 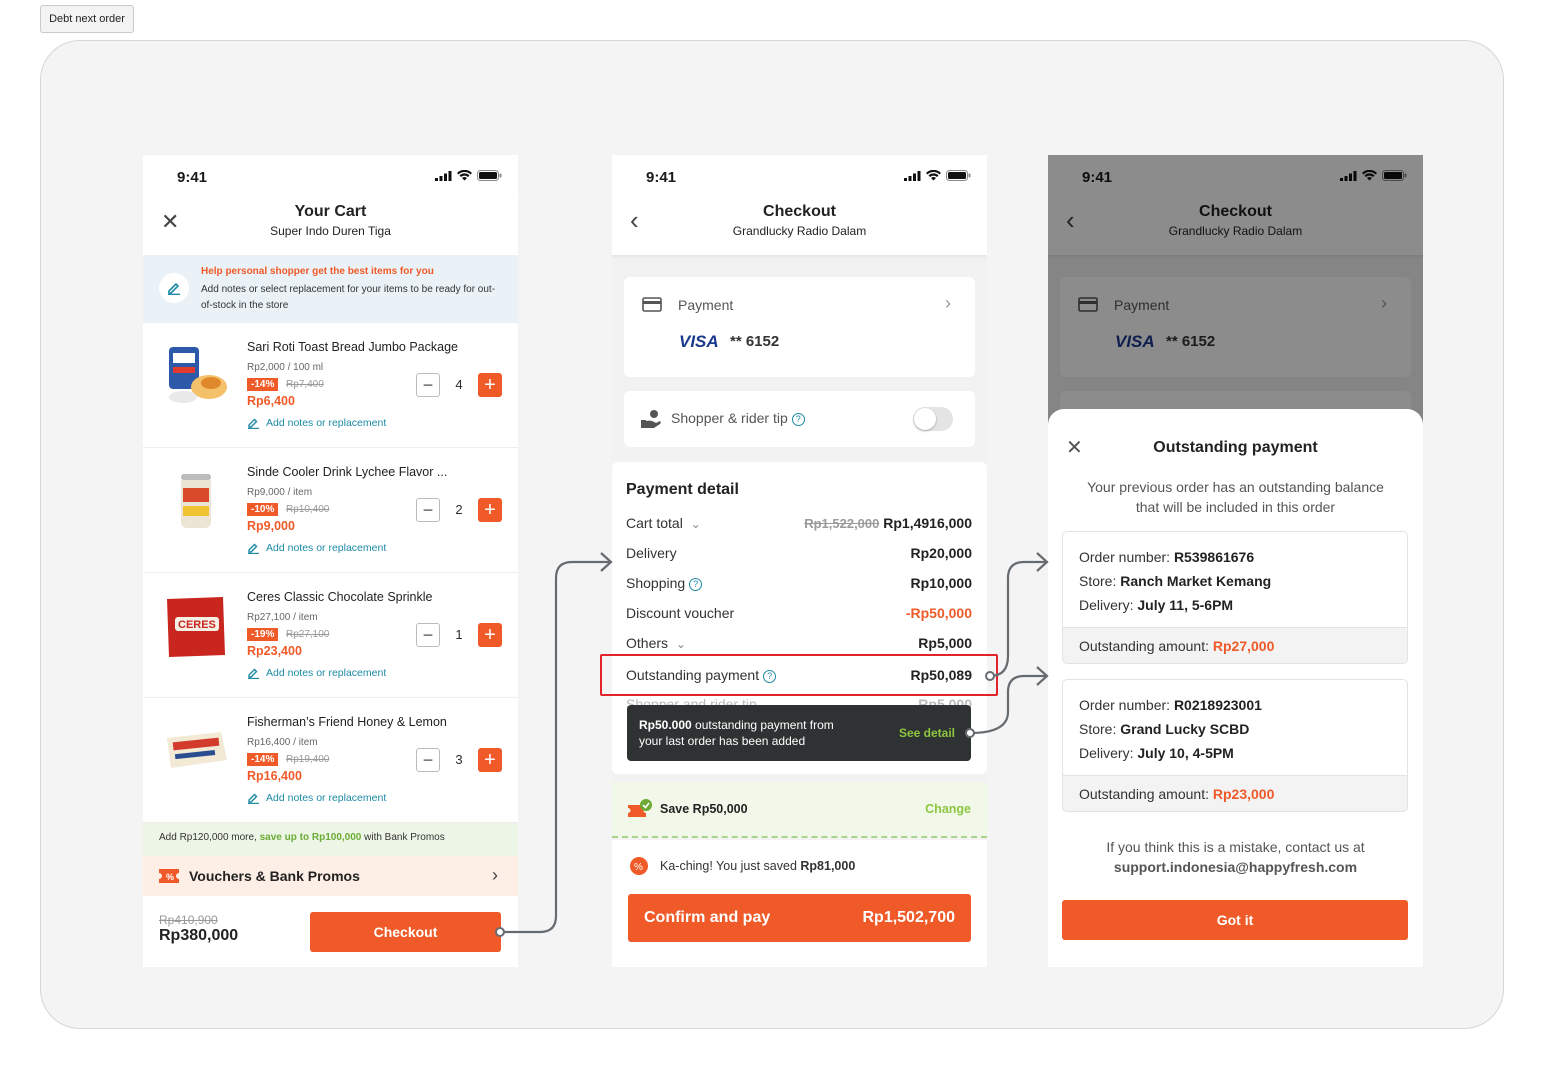 What do you see at coordinates (1185, 605) in the screenshot?
I see `delivery-time: July 11, 5-6PM` at bounding box center [1185, 605].